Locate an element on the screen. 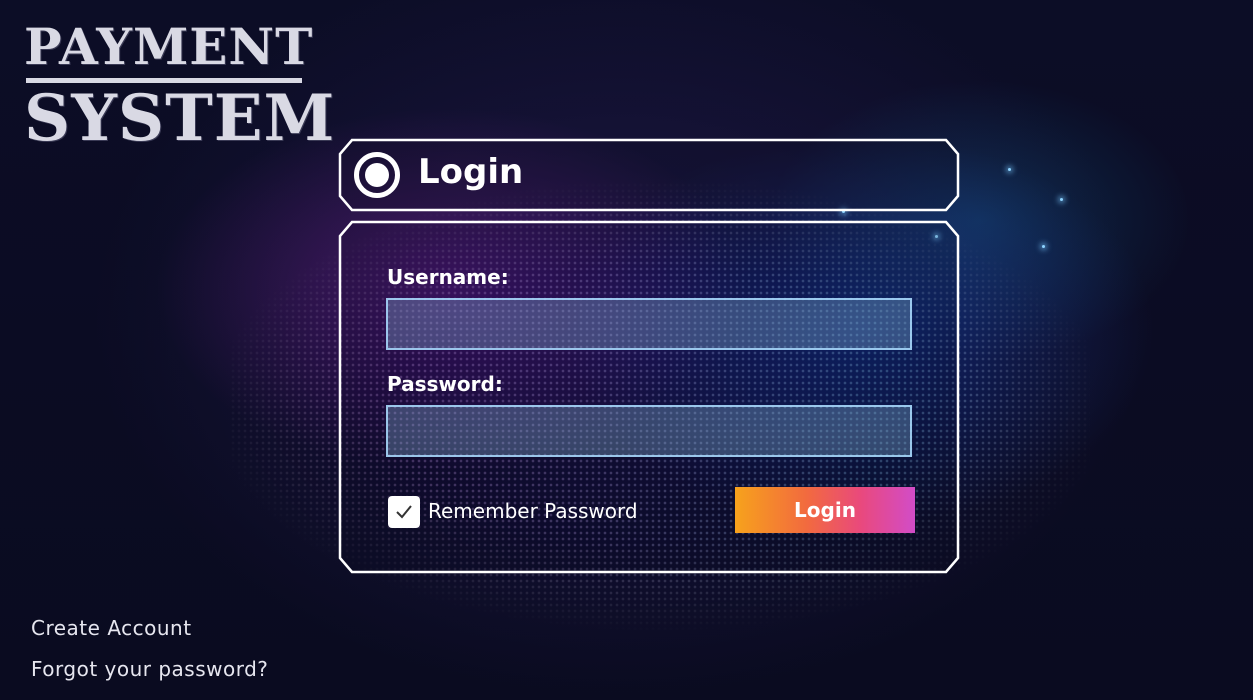  username-label: Username: is located at coordinates (448, 277).